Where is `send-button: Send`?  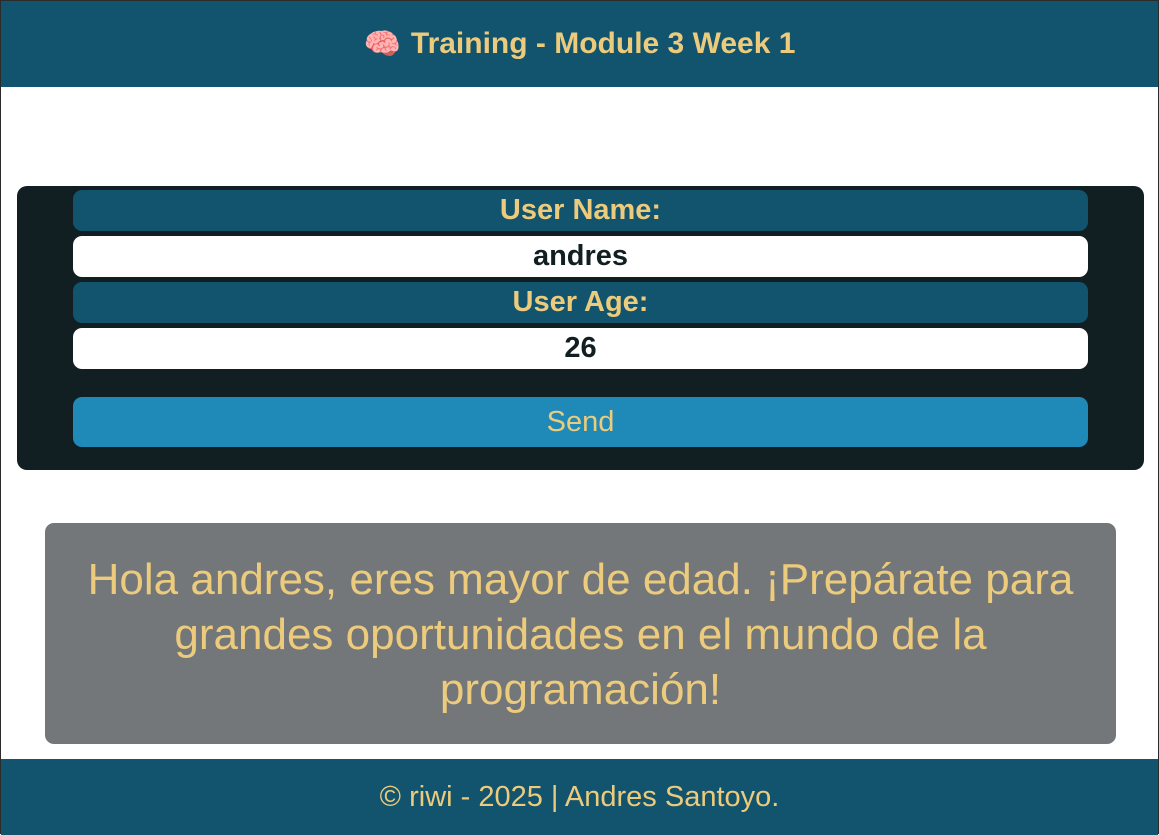
send-button: Send is located at coordinates (580, 422).